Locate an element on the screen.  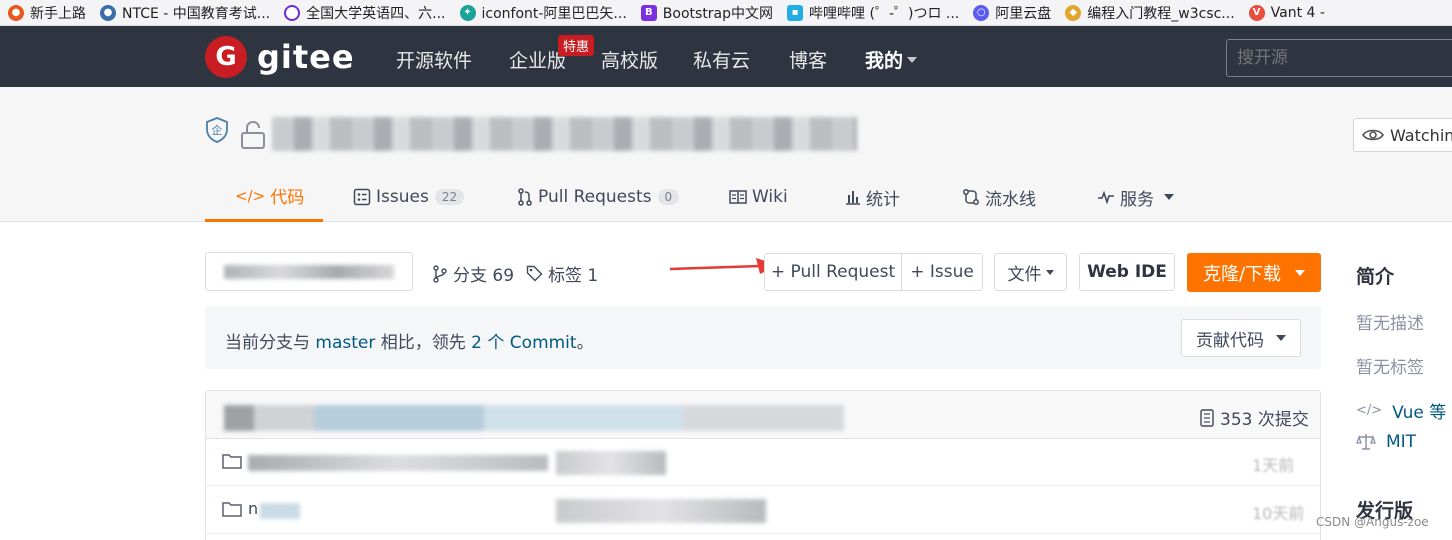
nav-mine-label: 我的 is located at coordinates (884, 61).